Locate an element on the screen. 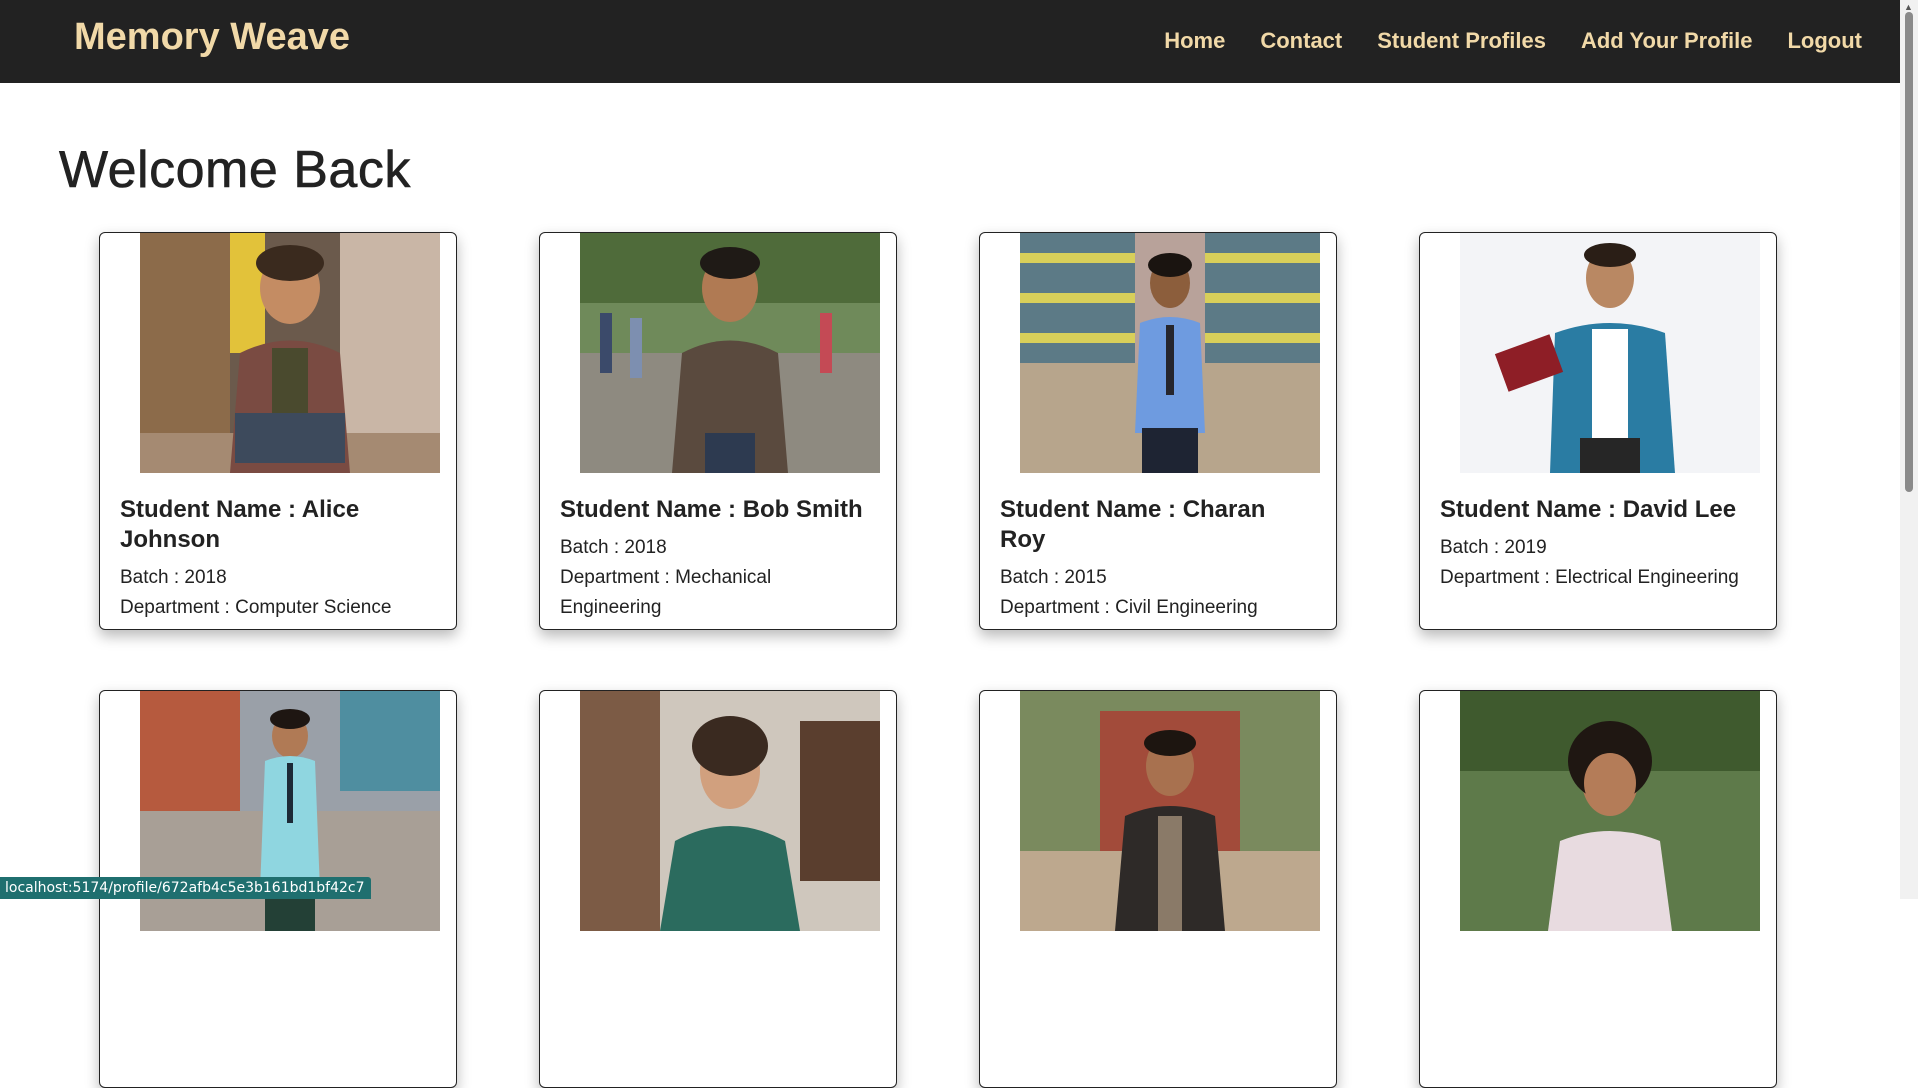 This screenshot has width=1918, height=1088. nav-link-home: Home is located at coordinates (1194, 41).